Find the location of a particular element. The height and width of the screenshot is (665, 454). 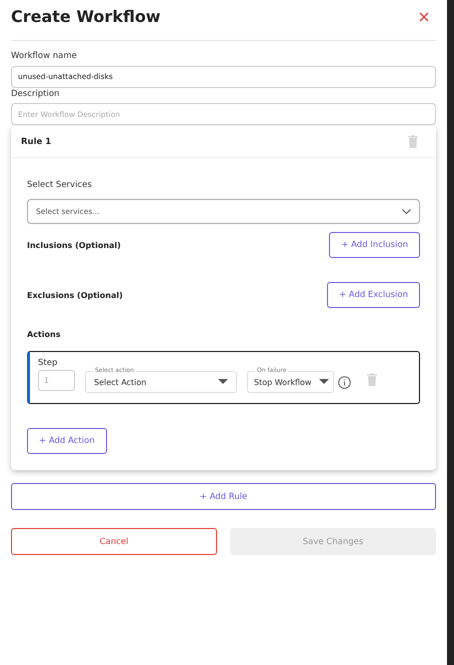

section-label: Inclusions (Optional) is located at coordinates (74, 245).